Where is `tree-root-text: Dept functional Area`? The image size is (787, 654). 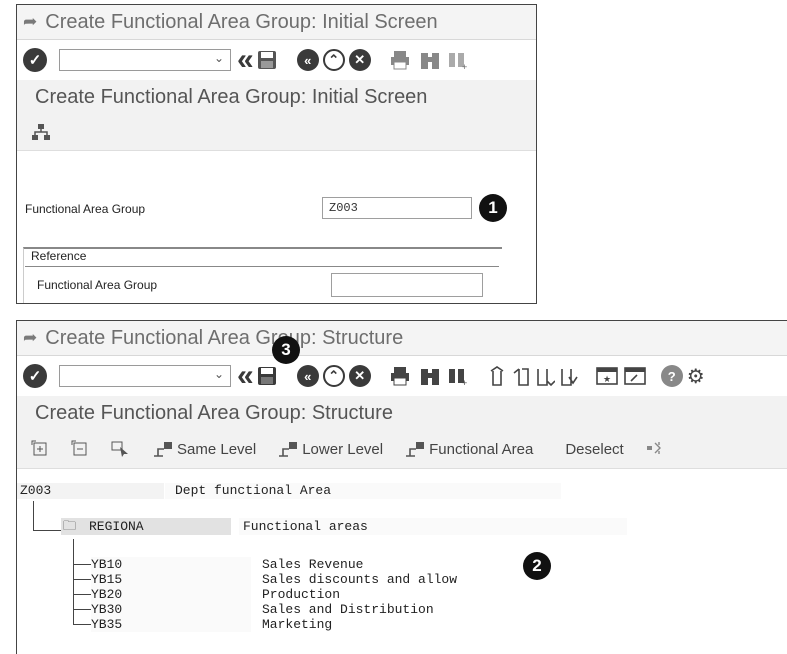 tree-root-text: Dept functional Area is located at coordinates (253, 490).